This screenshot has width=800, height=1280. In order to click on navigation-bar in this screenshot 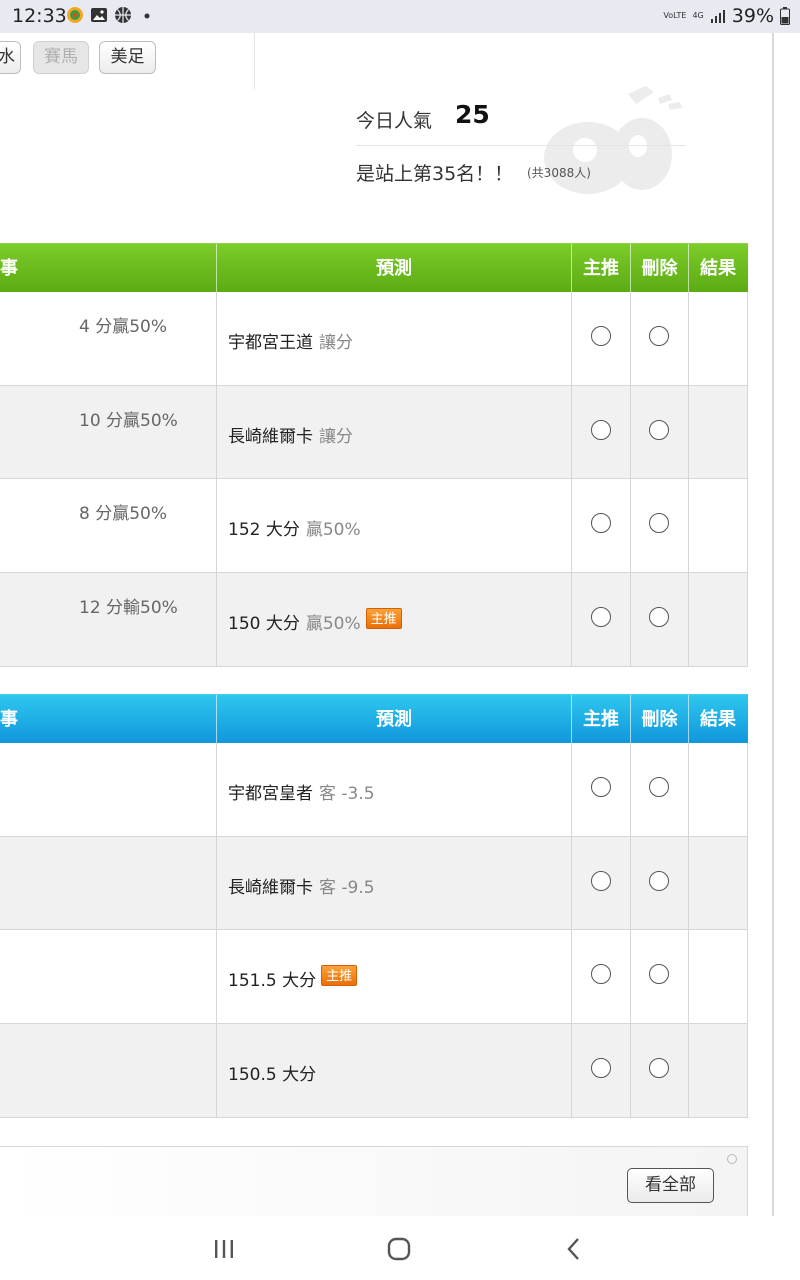, I will do `click(400, 1248)`.